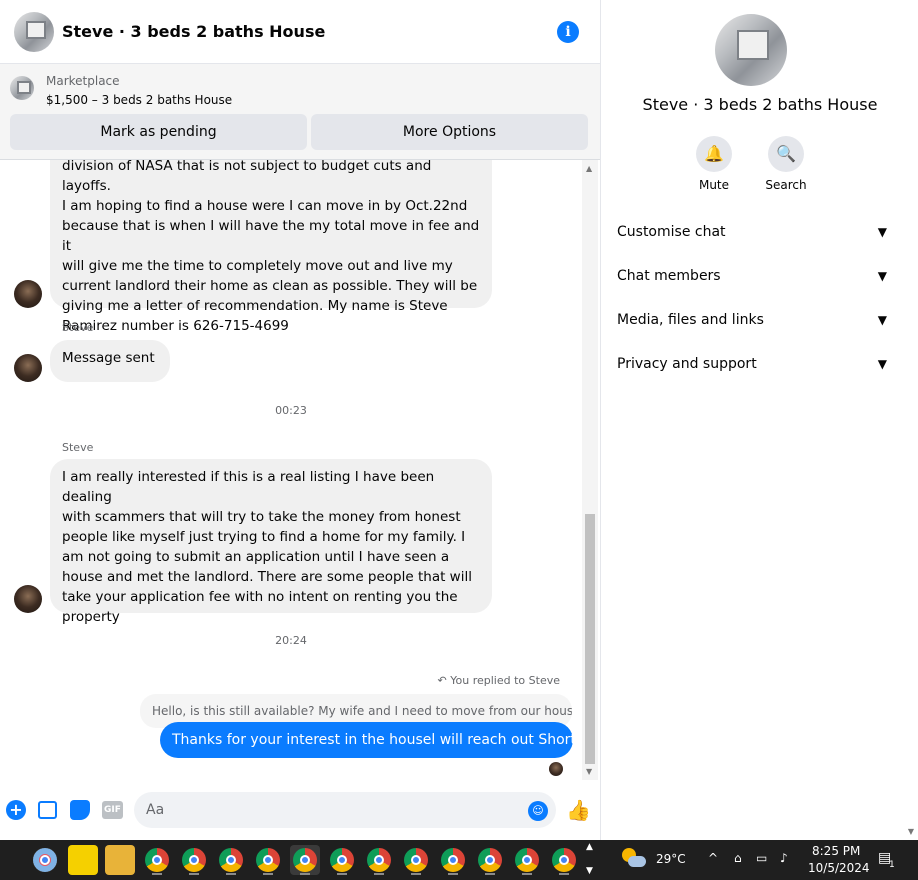  What do you see at coordinates (83, 860) in the screenshot?
I see `sticky-notes-icon` at bounding box center [83, 860].